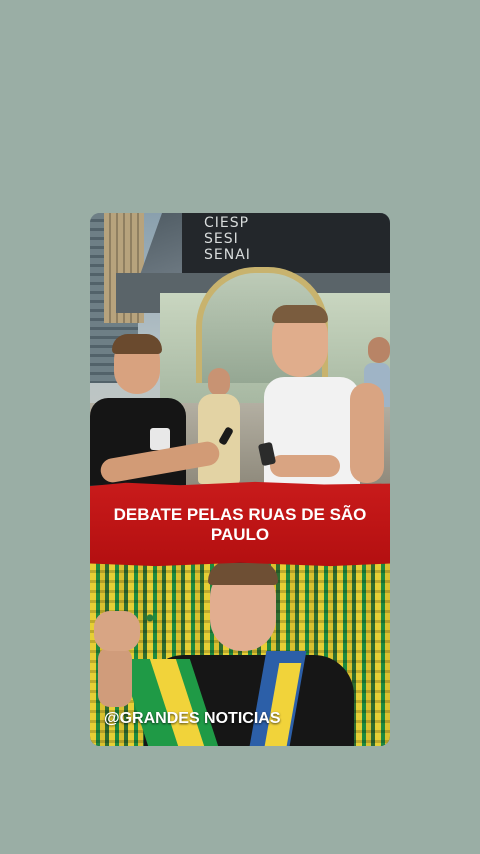 This screenshot has height=854, width=480. What do you see at coordinates (156, 409) in the screenshot?
I see `interviewer` at bounding box center [156, 409].